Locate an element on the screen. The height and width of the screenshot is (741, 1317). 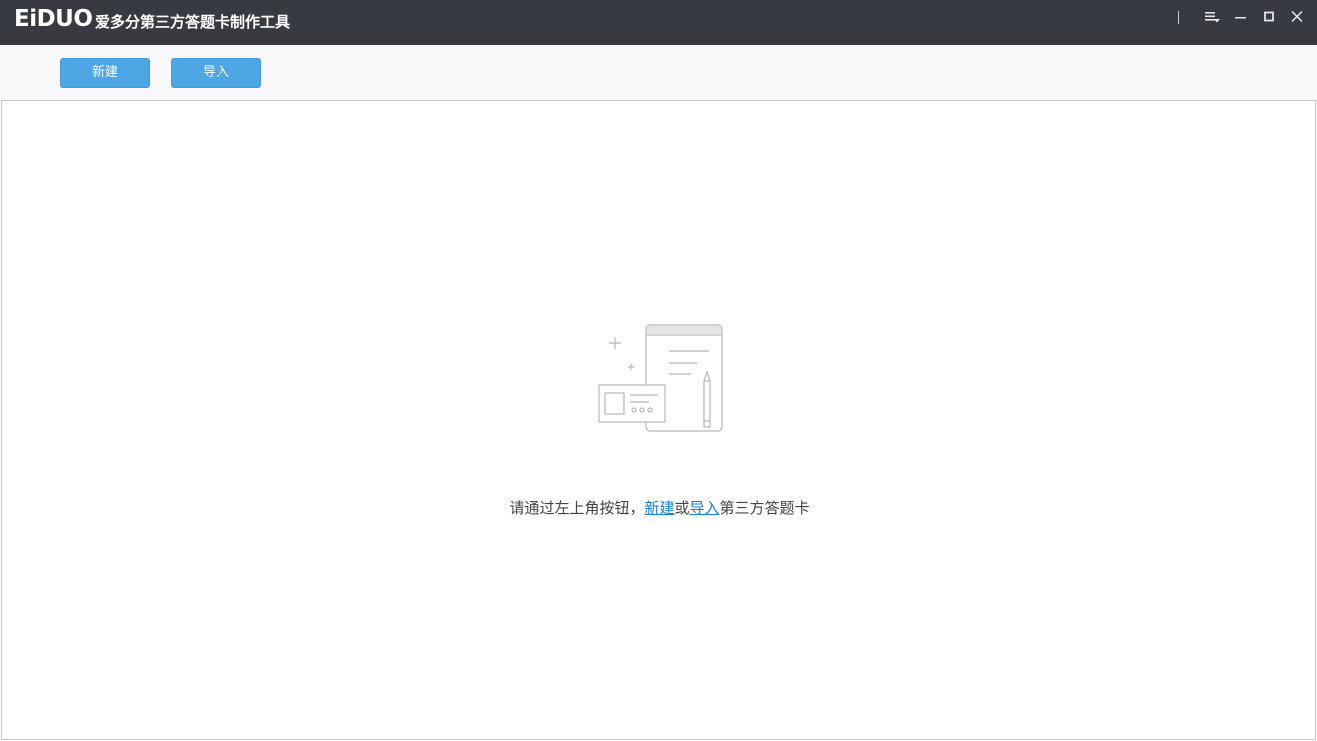
empty-answer-sheet-illustration is located at coordinates (660, 378).